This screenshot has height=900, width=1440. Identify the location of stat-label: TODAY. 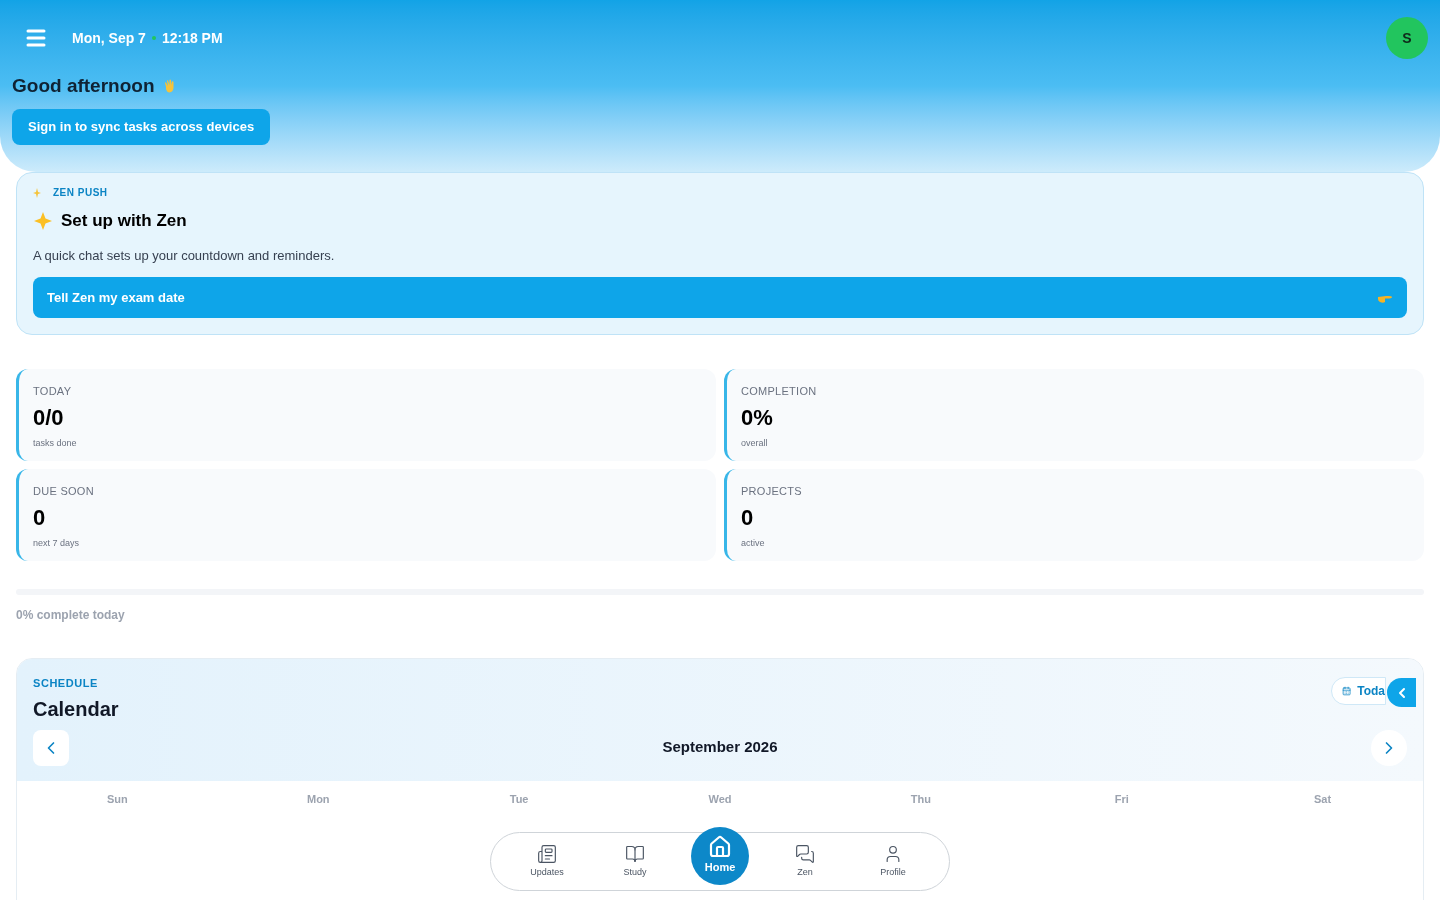
(53, 391).